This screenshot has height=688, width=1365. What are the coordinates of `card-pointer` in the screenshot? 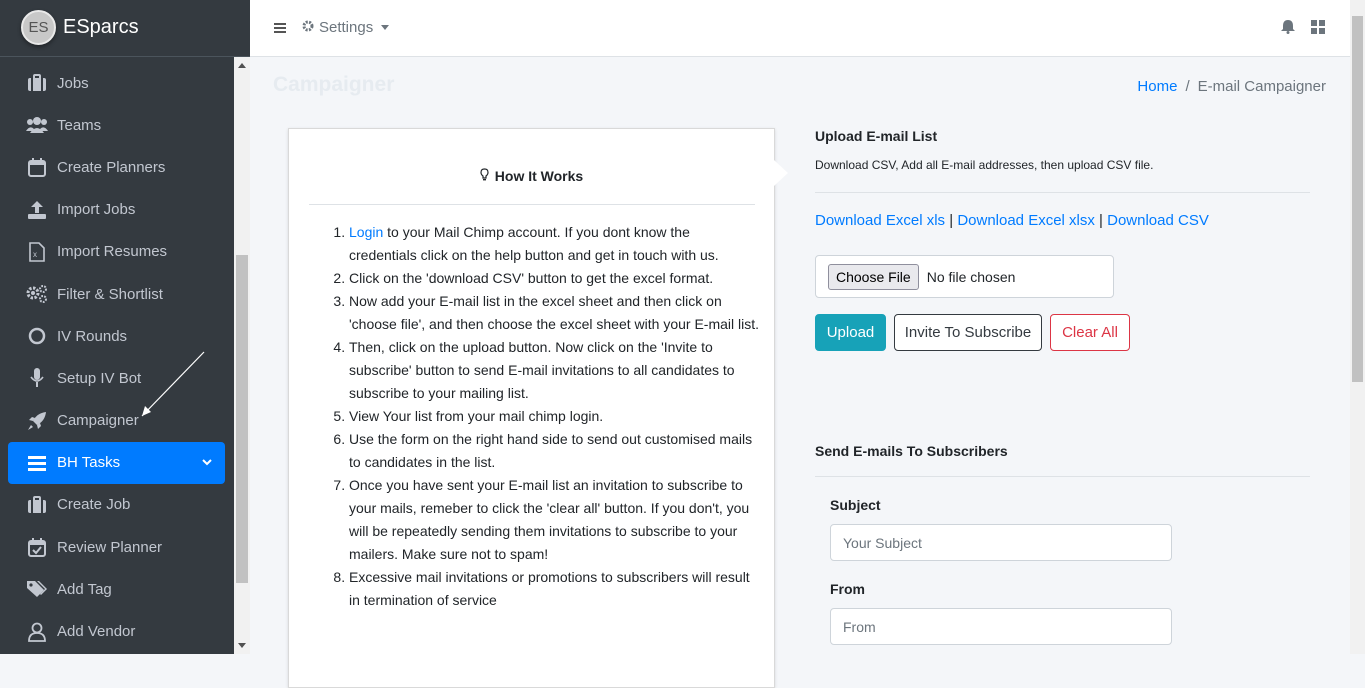 It's located at (781, 173).